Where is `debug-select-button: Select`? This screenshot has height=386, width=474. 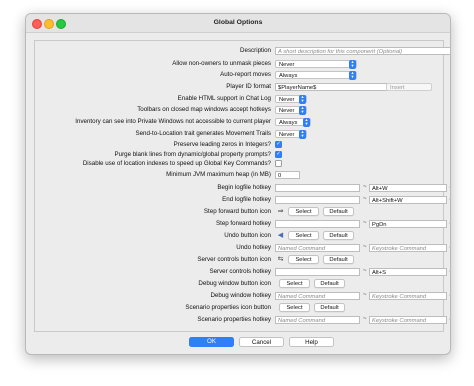
debug-select-button: Select is located at coordinates (294, 283).